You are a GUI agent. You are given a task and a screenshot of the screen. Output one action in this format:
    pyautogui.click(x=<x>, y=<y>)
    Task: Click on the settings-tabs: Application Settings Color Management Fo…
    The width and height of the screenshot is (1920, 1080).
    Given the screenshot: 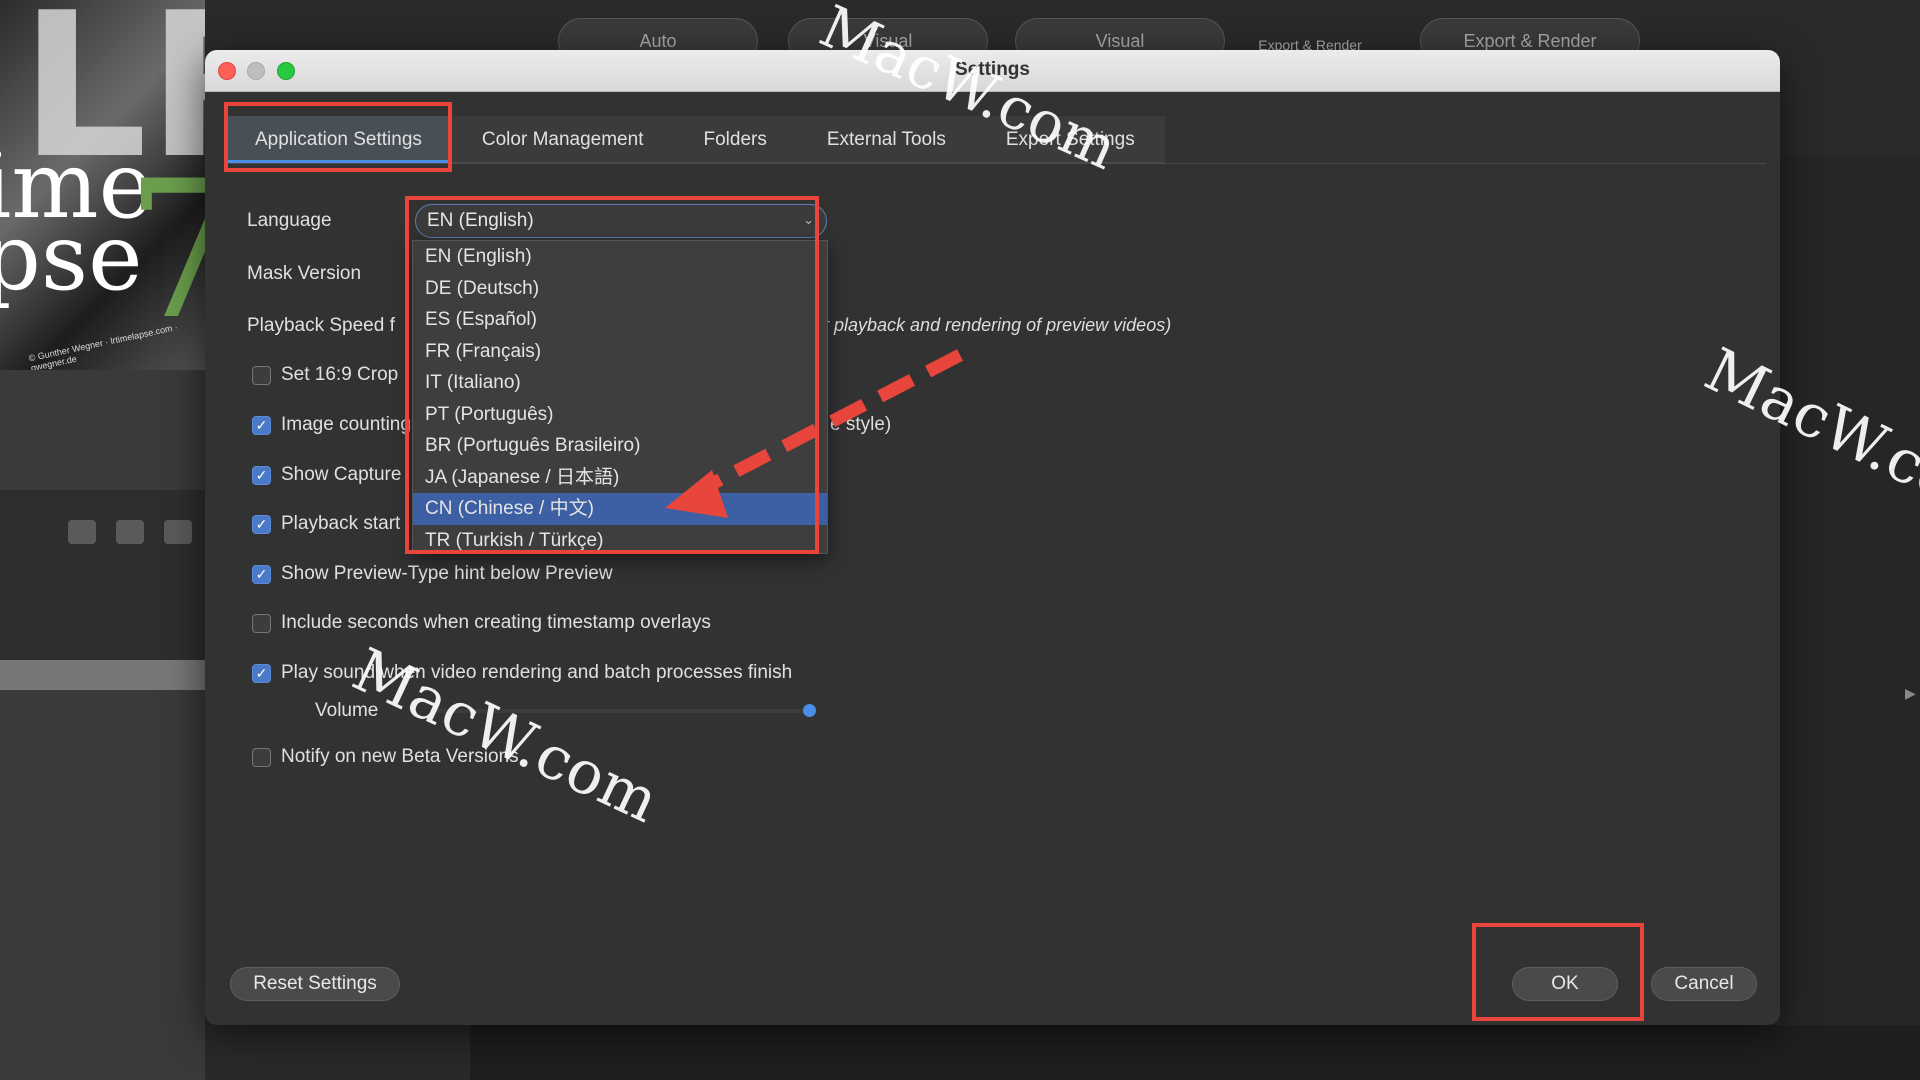 What is the action you would take?
    pyautogui.click(x=695, y=139)
    